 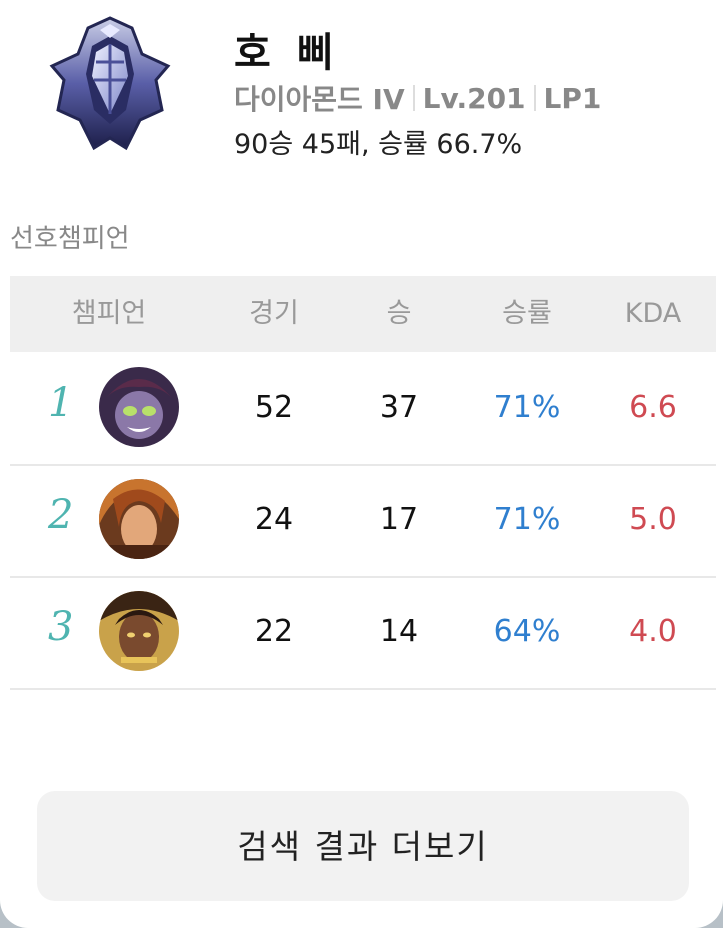 What do you see at coordinates (363, 409) in the screenshot?
I see `table-row: 1 52 37 71% 6.6` at bounding box center [363, 409].